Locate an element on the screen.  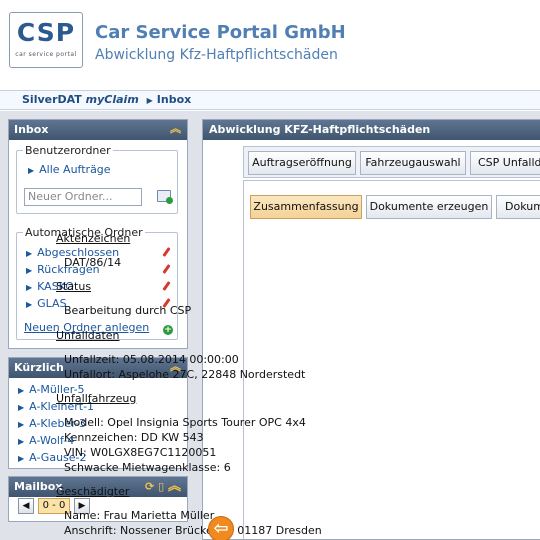
folder-label: GLAS is located at coordinates (52, 303).